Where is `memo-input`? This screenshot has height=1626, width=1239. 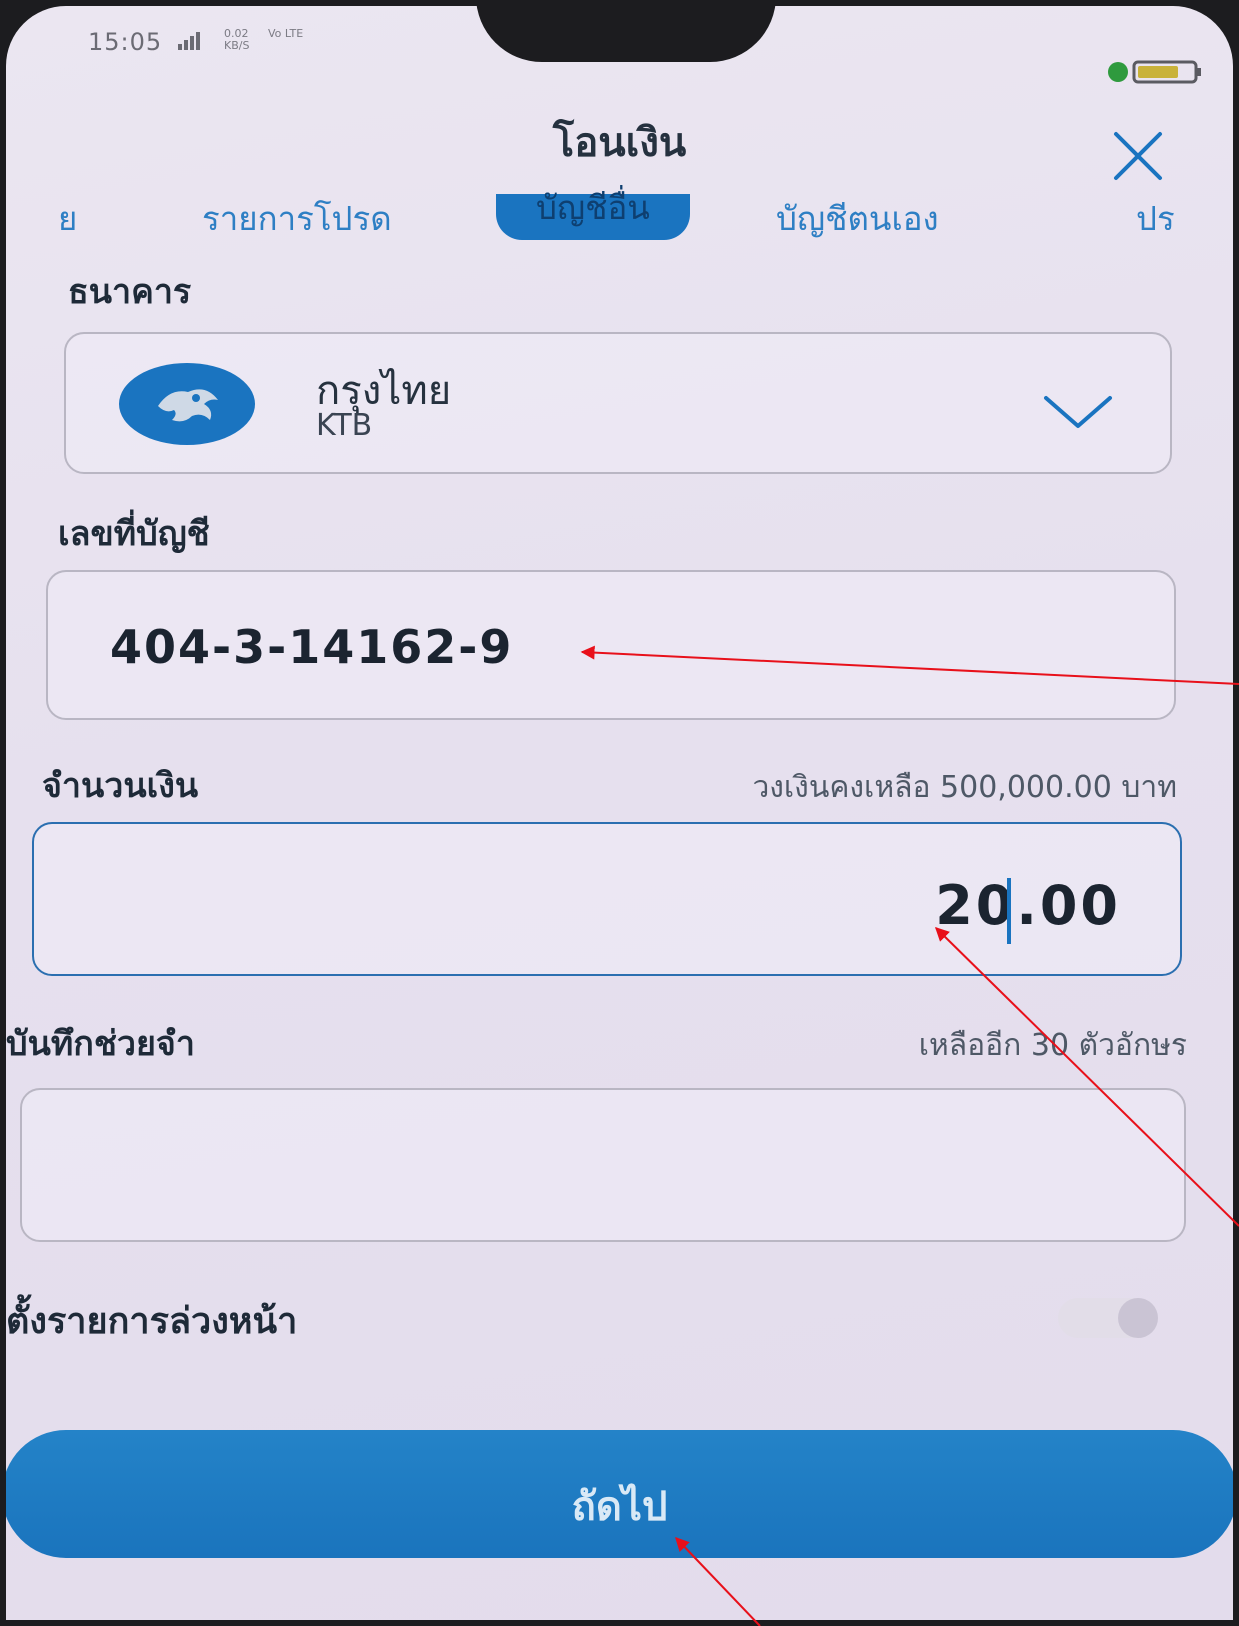
memo-input is located at coordinates (603, 1165).